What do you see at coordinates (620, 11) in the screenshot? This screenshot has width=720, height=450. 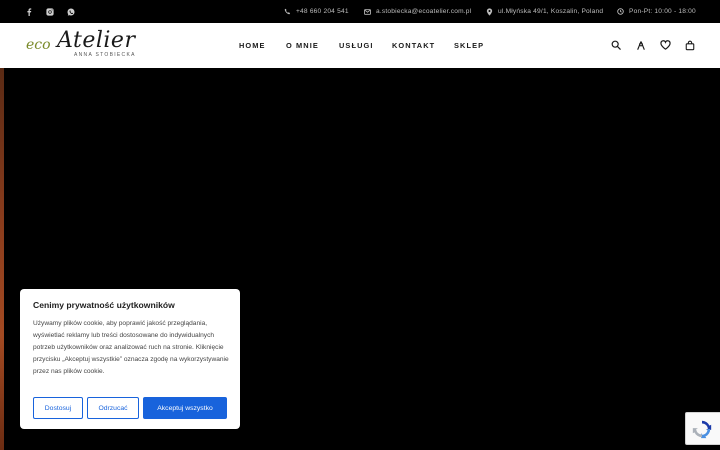 I see `clock-icon` at bounding box center [620, 11].